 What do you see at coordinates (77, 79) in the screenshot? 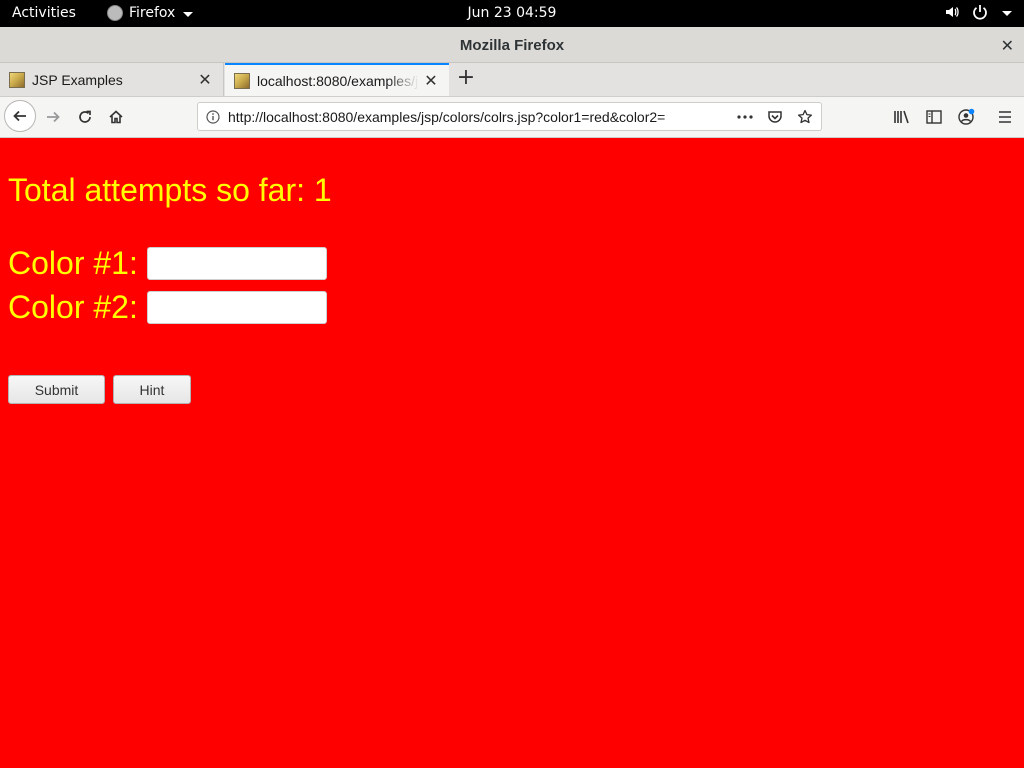
I see `tab-label: JSP Examples` at bounding box center [77, 79].